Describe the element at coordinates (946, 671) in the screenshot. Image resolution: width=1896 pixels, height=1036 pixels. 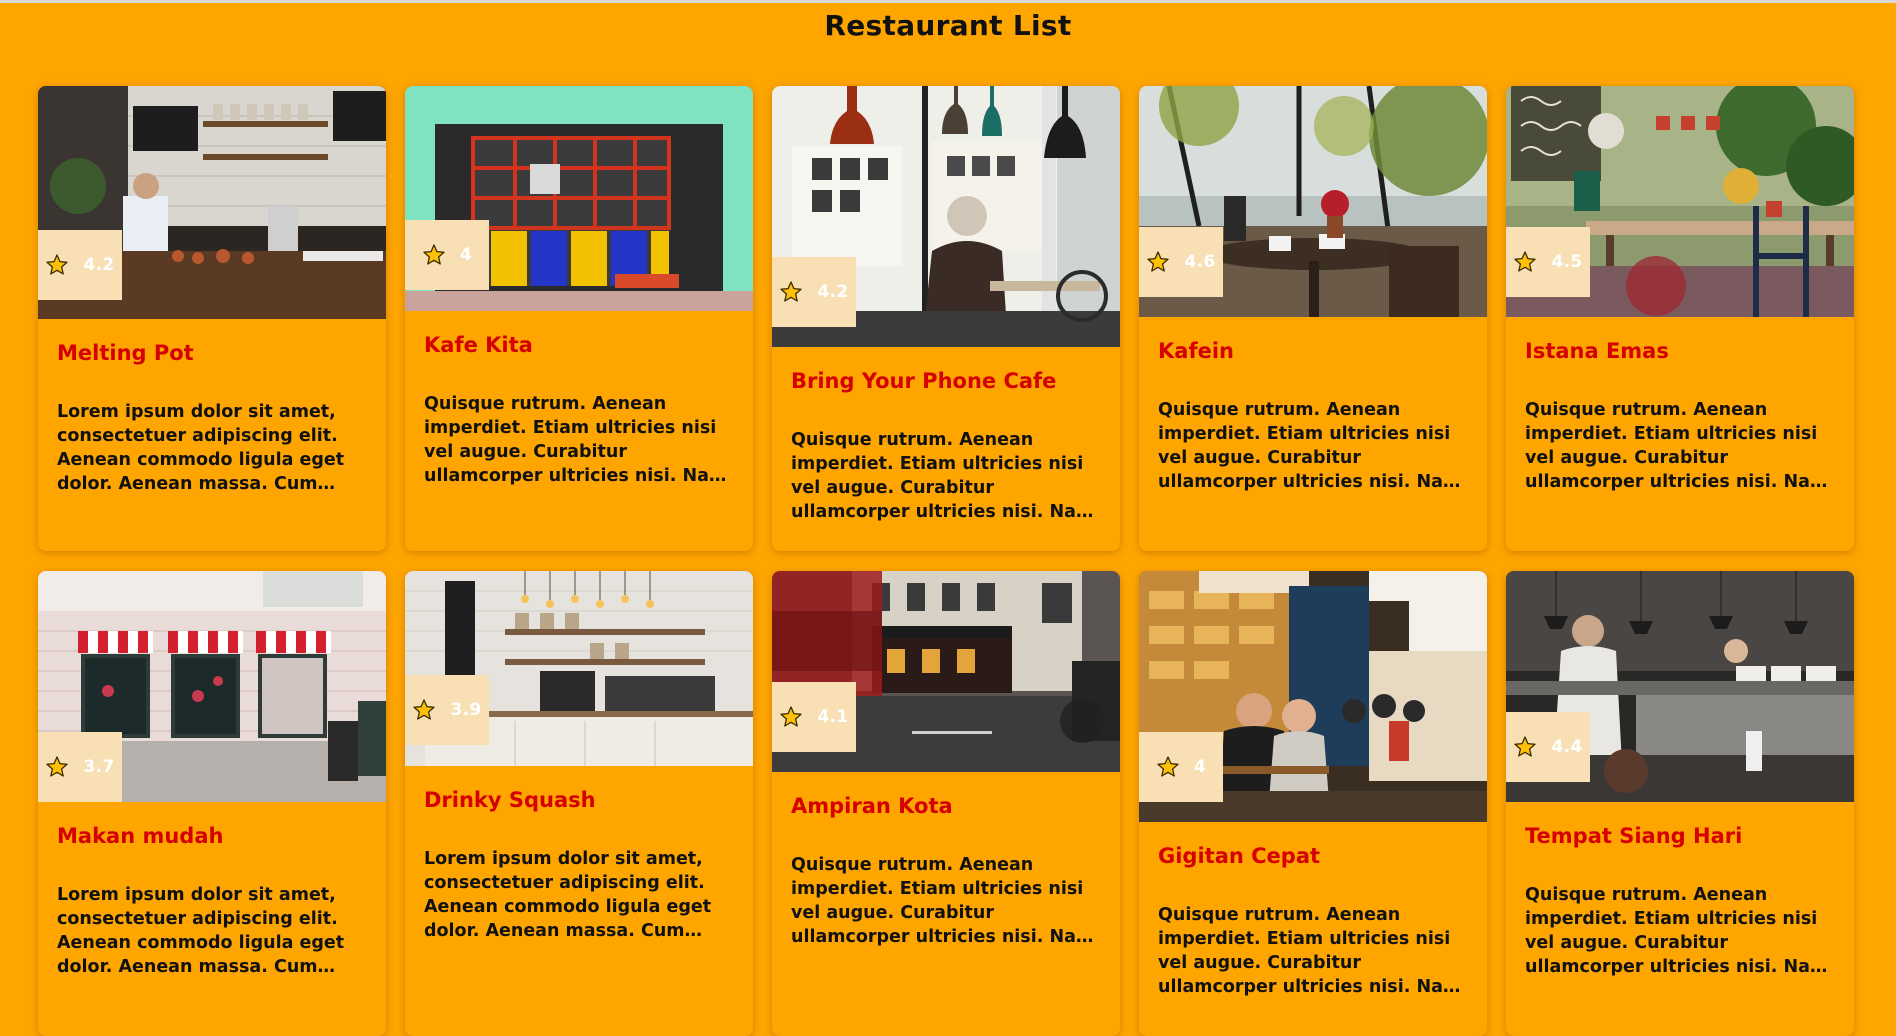
I see `restaurant-photo: 4.1` at that location.